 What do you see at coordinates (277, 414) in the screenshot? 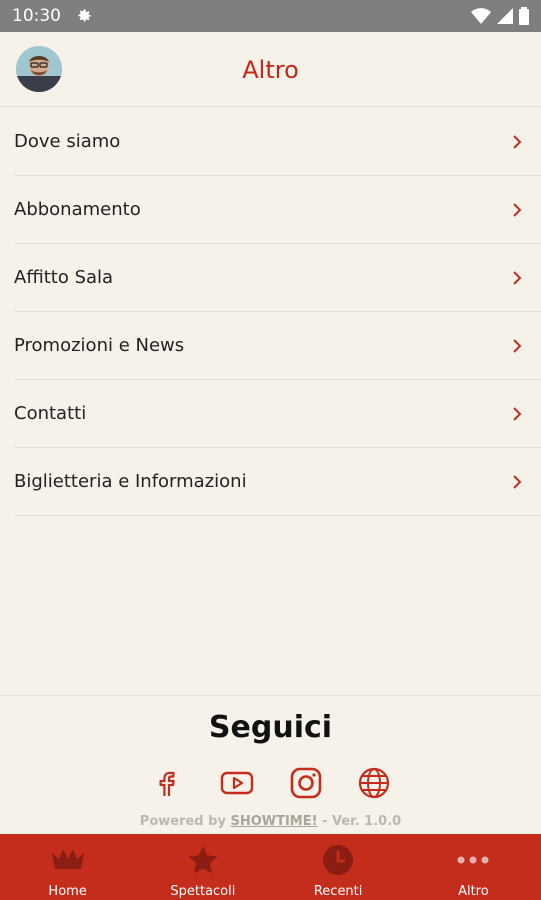
I see `menu-item-contatti: Contatti` at bounding box center [277, 414].